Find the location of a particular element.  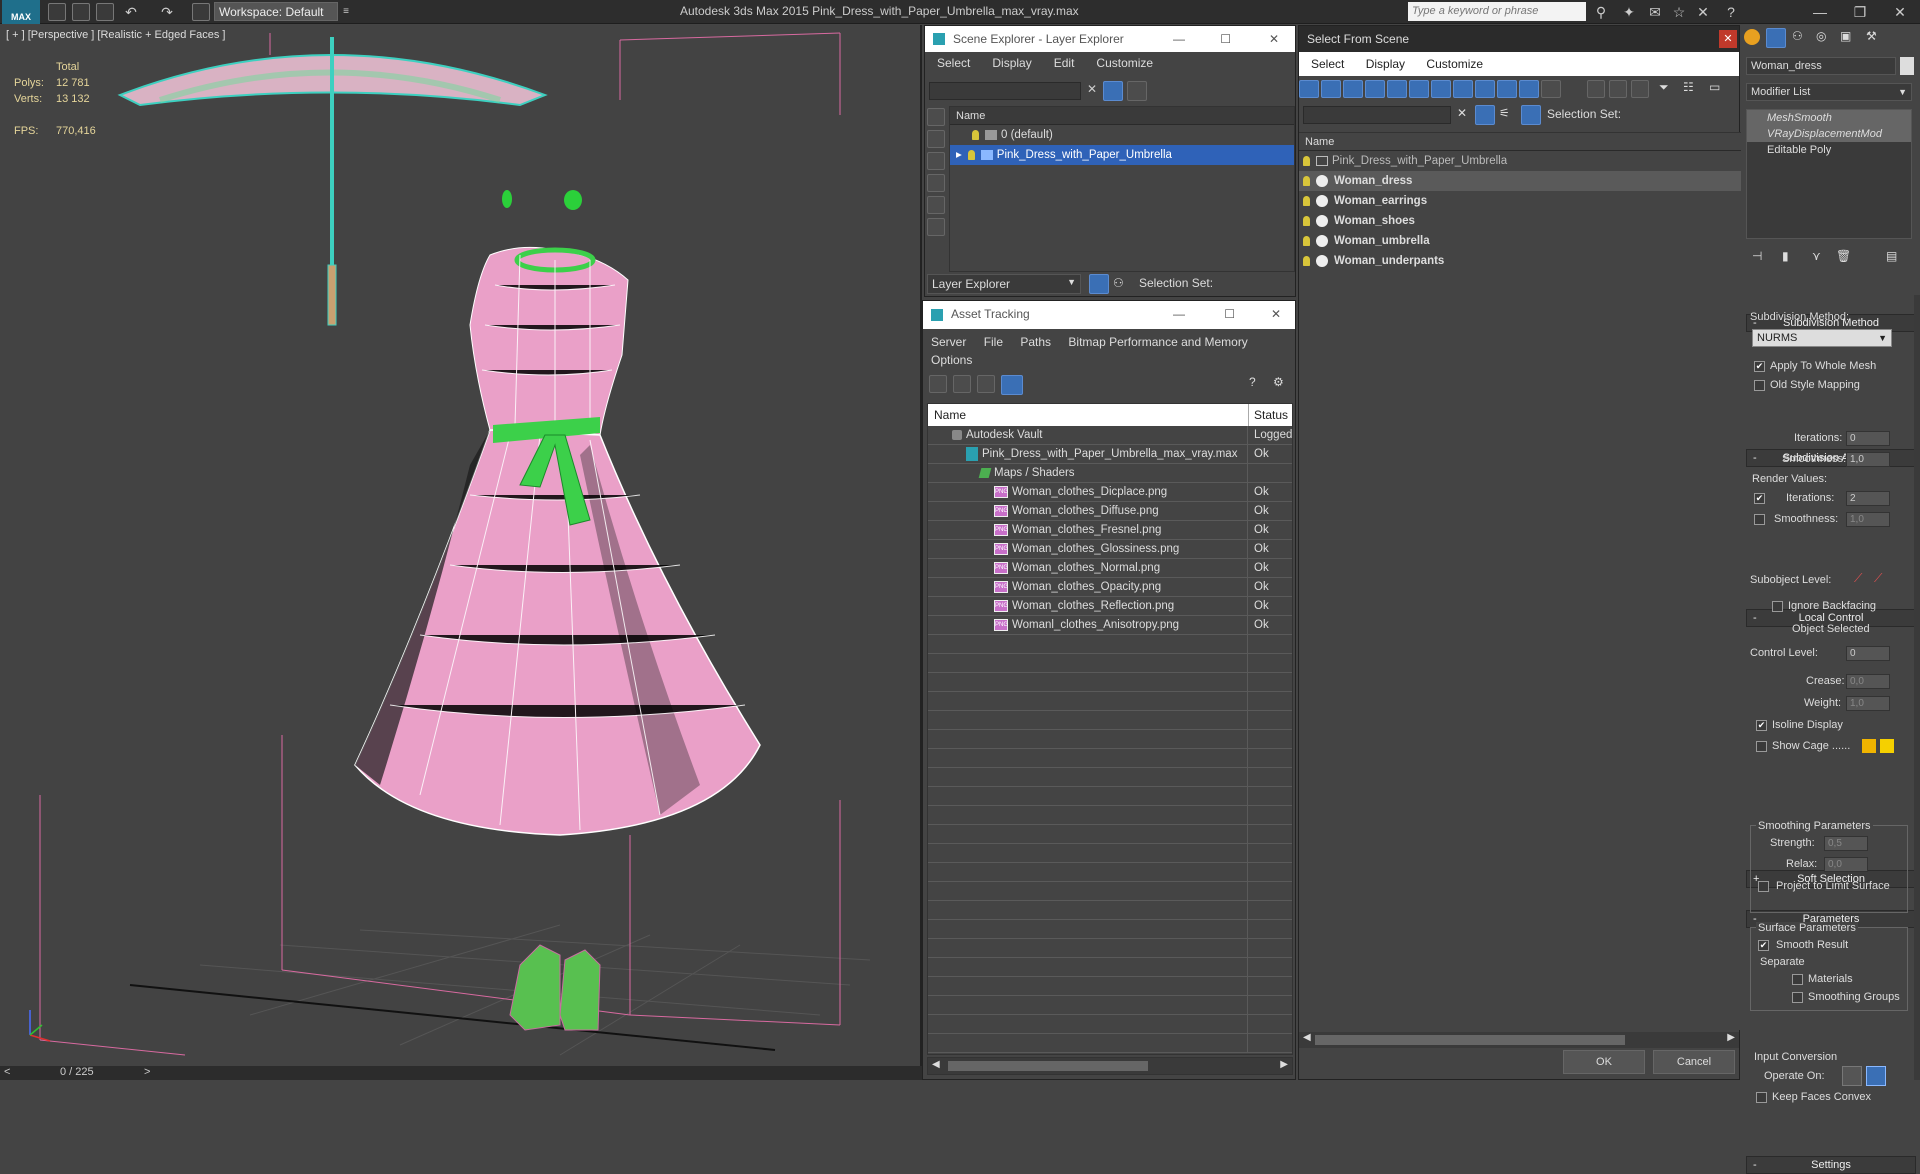

command-panel-scrollbar is located at coordinates (1917, 687).